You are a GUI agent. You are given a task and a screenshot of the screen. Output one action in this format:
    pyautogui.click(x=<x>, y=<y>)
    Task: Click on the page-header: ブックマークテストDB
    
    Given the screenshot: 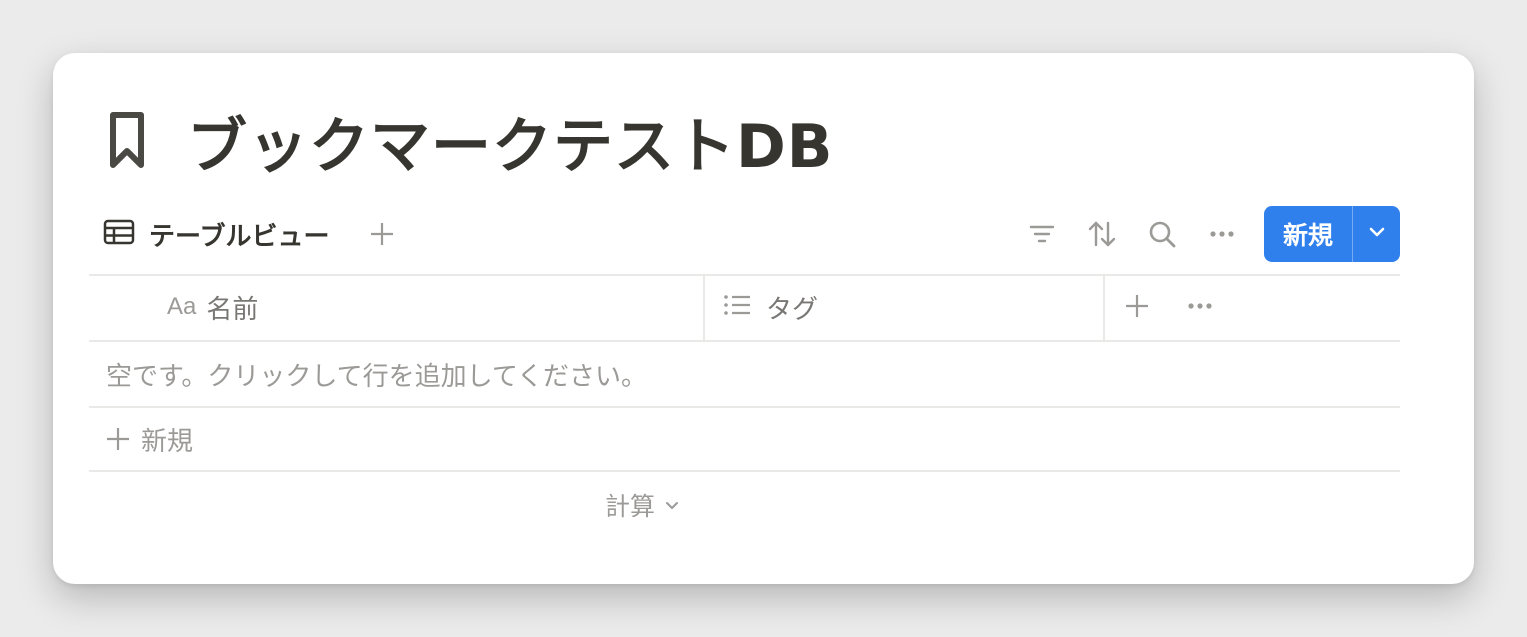 What is the action you would take?
    pyautogui.click(x=469, y=144)
    